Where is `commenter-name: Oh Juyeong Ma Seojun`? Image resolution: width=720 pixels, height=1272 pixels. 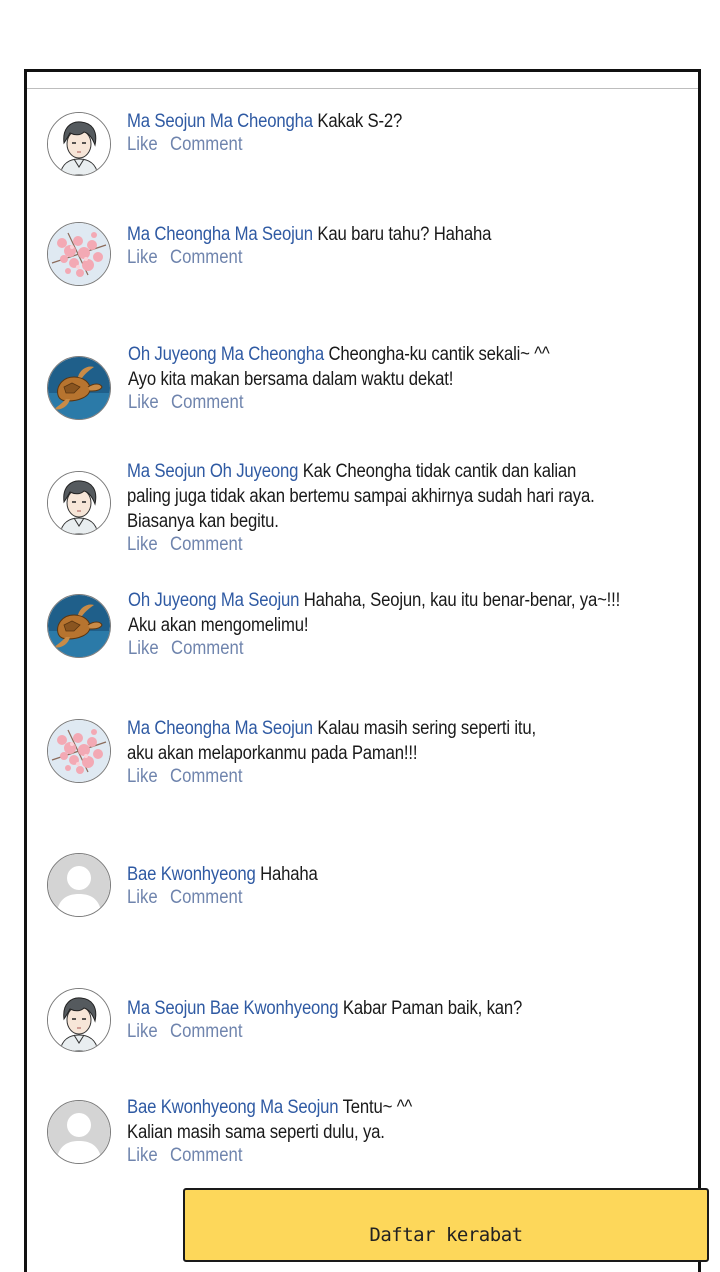 commenter-name: Oh Juyeong Ma Seojun is located at coordinates (213, 600).